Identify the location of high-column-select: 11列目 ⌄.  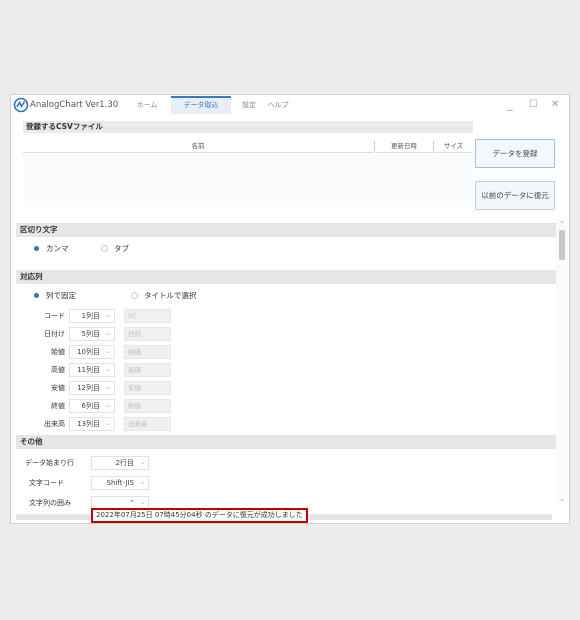
(92, 370).